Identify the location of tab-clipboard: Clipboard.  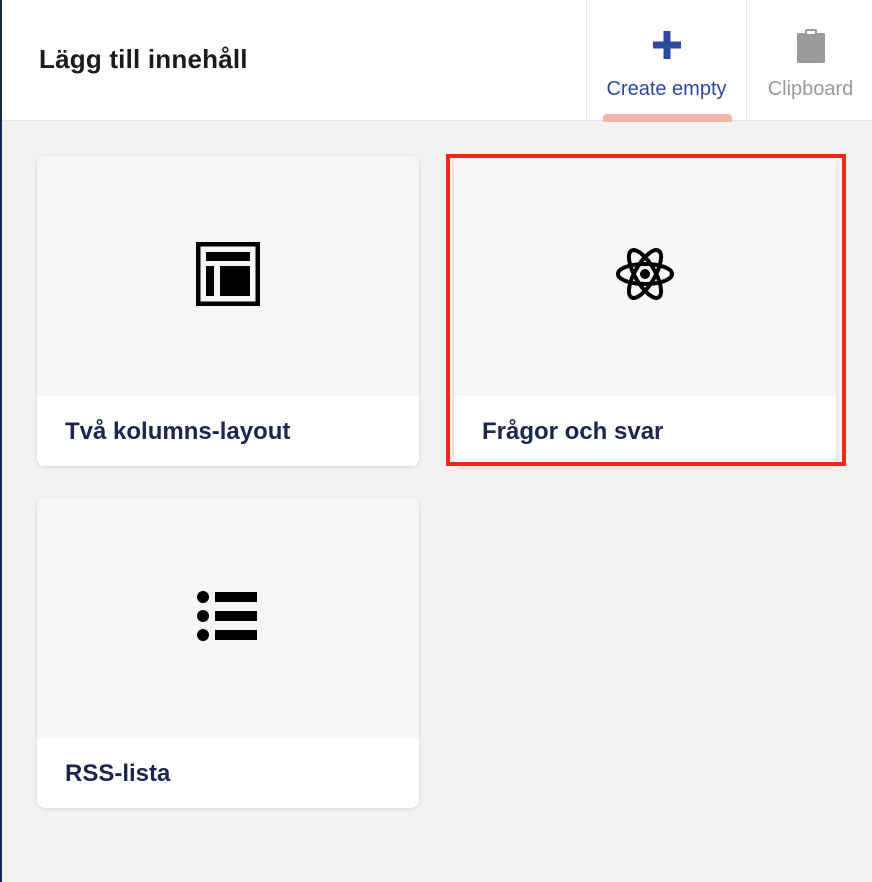
(809, 60).